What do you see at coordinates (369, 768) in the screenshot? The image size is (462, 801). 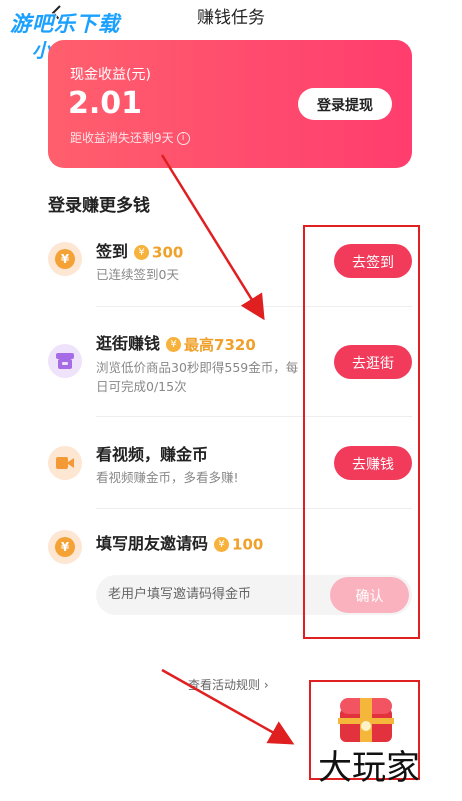 I see `watermark-logo: 大玩家` at bounding box center [369, 768].